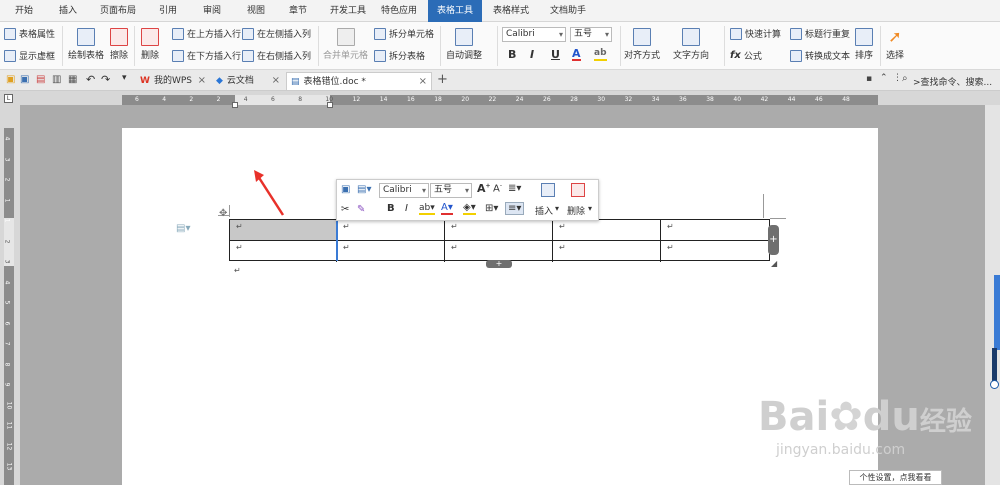  What do you see at coordinates (56, 79) in the screenshot?
I see `print-icon: ▥` at bounding box center [56, 79].